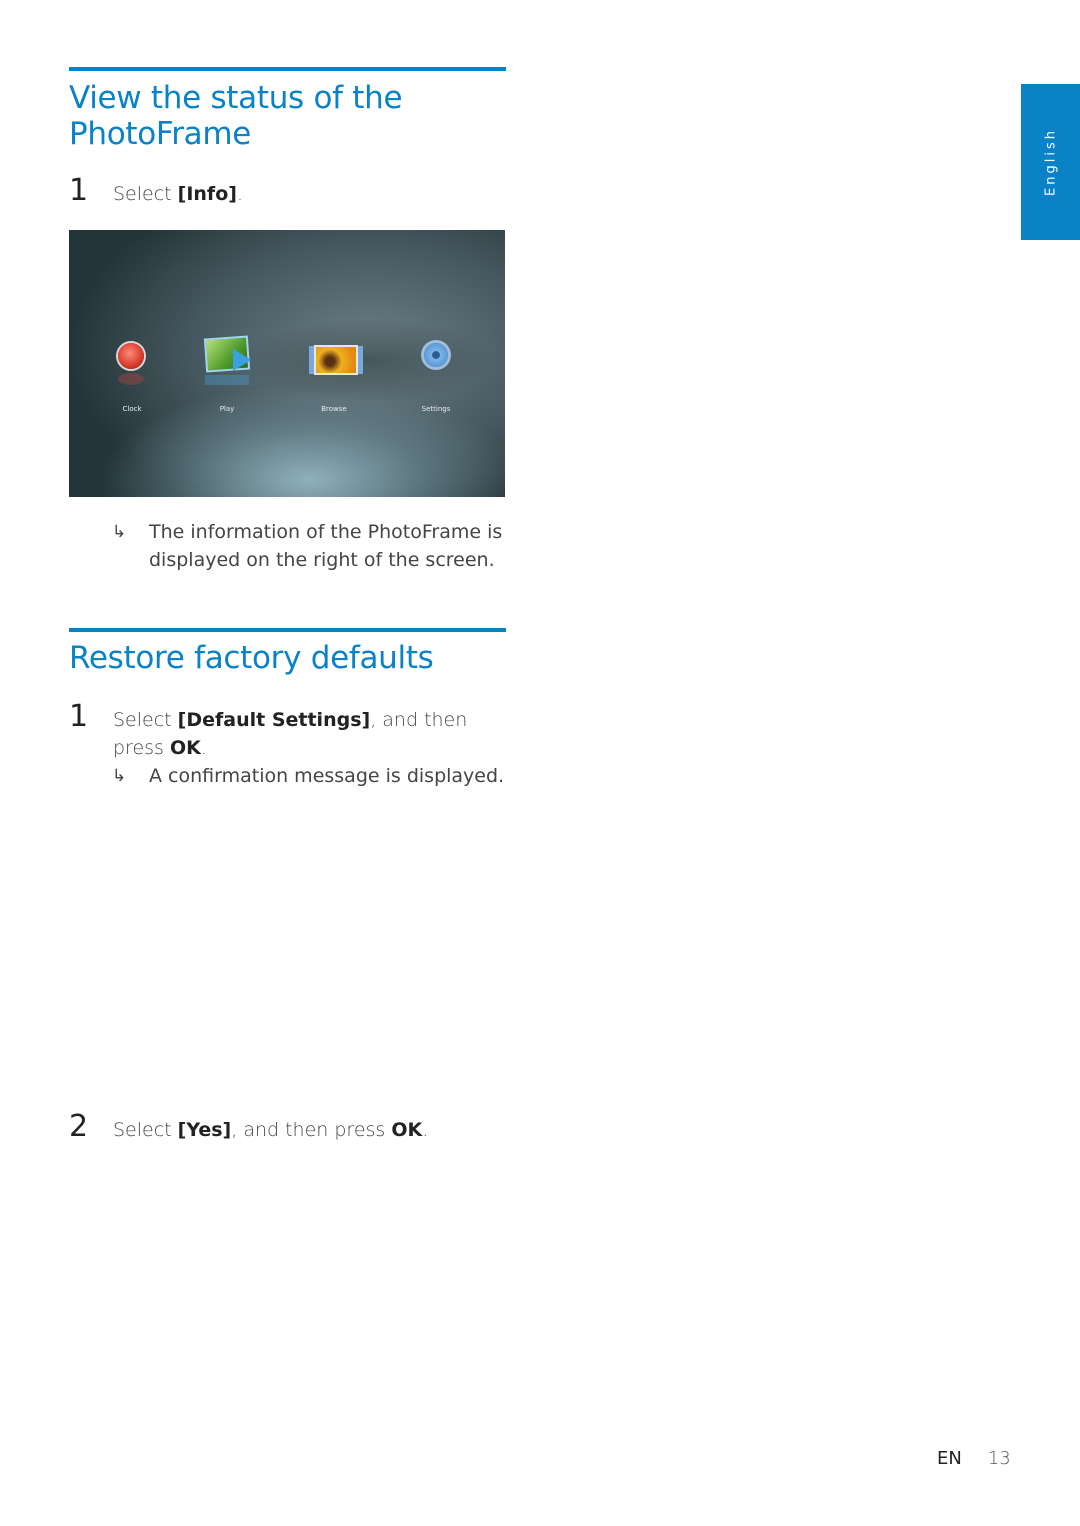 The height and width of the screenshot is (1526, 1080). Describe the element at coordinates (131, 356) in the screenshot. I see `clock-icon` at that location.